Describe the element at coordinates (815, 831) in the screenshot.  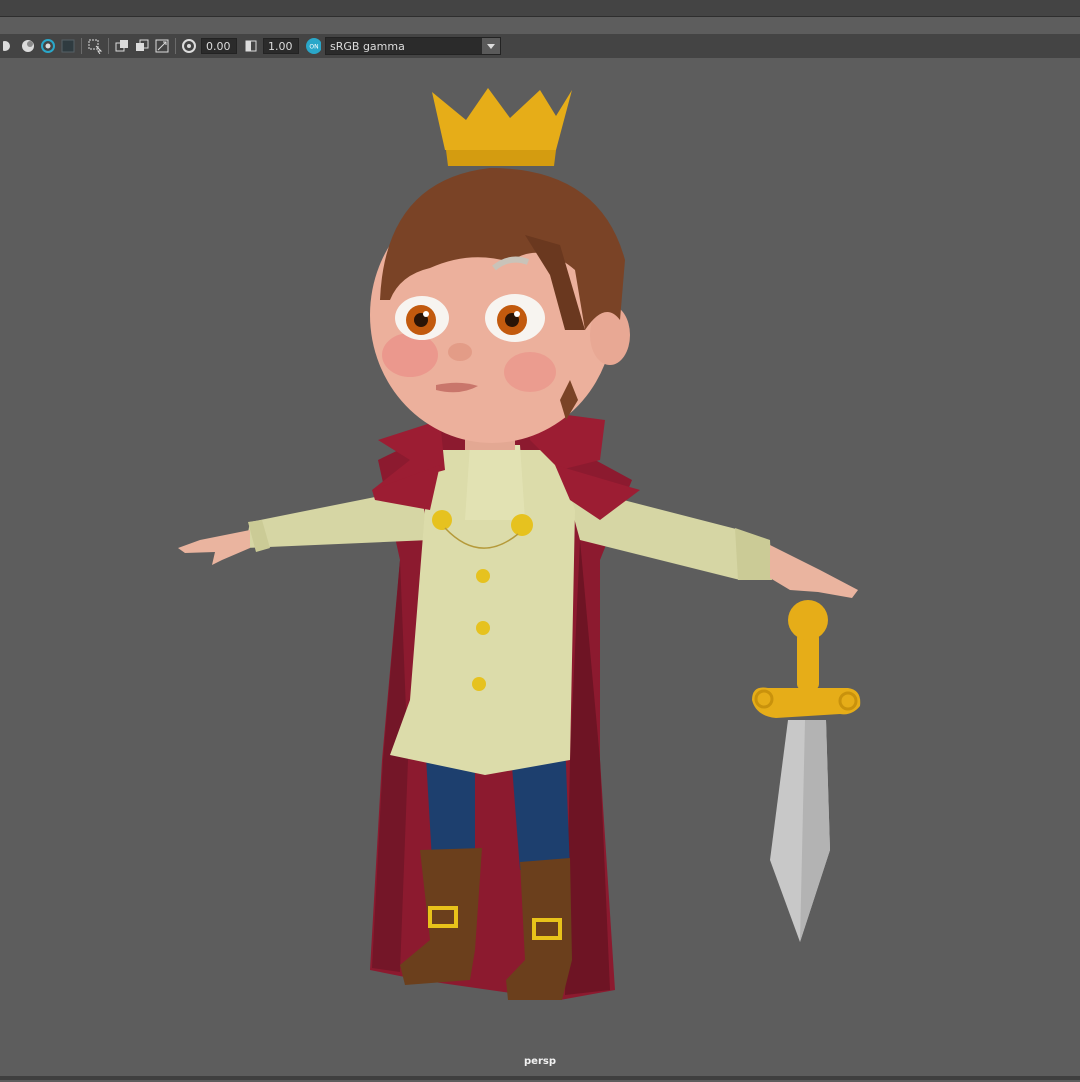
I see `sword-blade-bevel` at that location.